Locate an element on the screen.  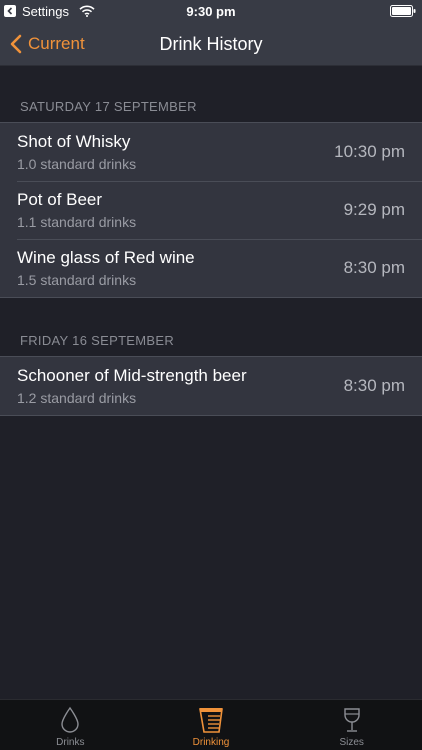
section-header: FRIDAY 16 SEPTEMBER is located at coordinates (97, 340).